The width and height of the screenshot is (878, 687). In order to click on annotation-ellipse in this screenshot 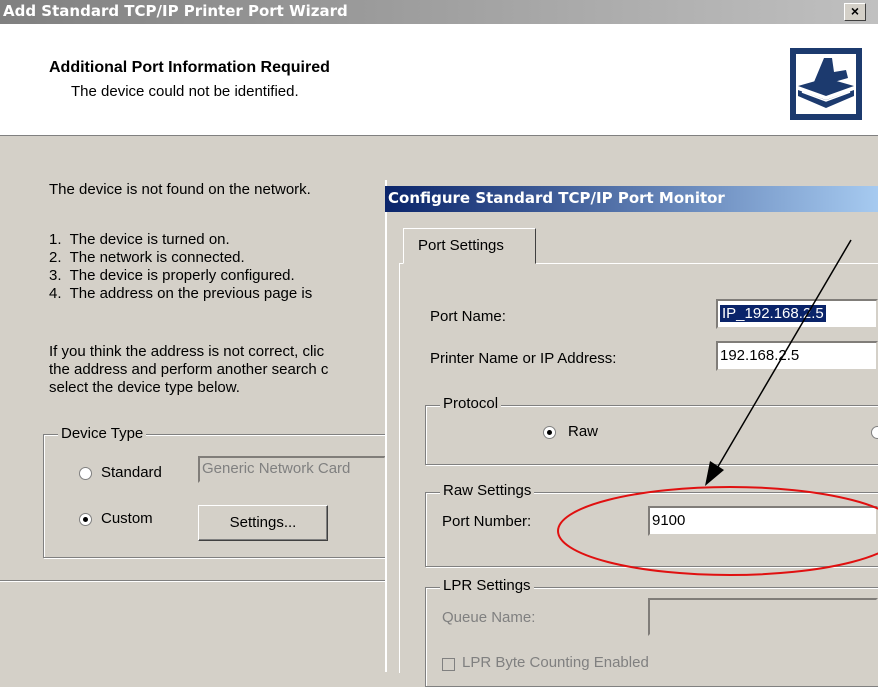, I will do `click(717, 531)`.